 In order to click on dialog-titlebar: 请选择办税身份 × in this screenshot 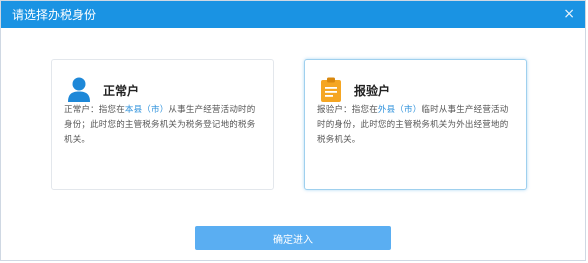, I will do `click(293, 14)`.